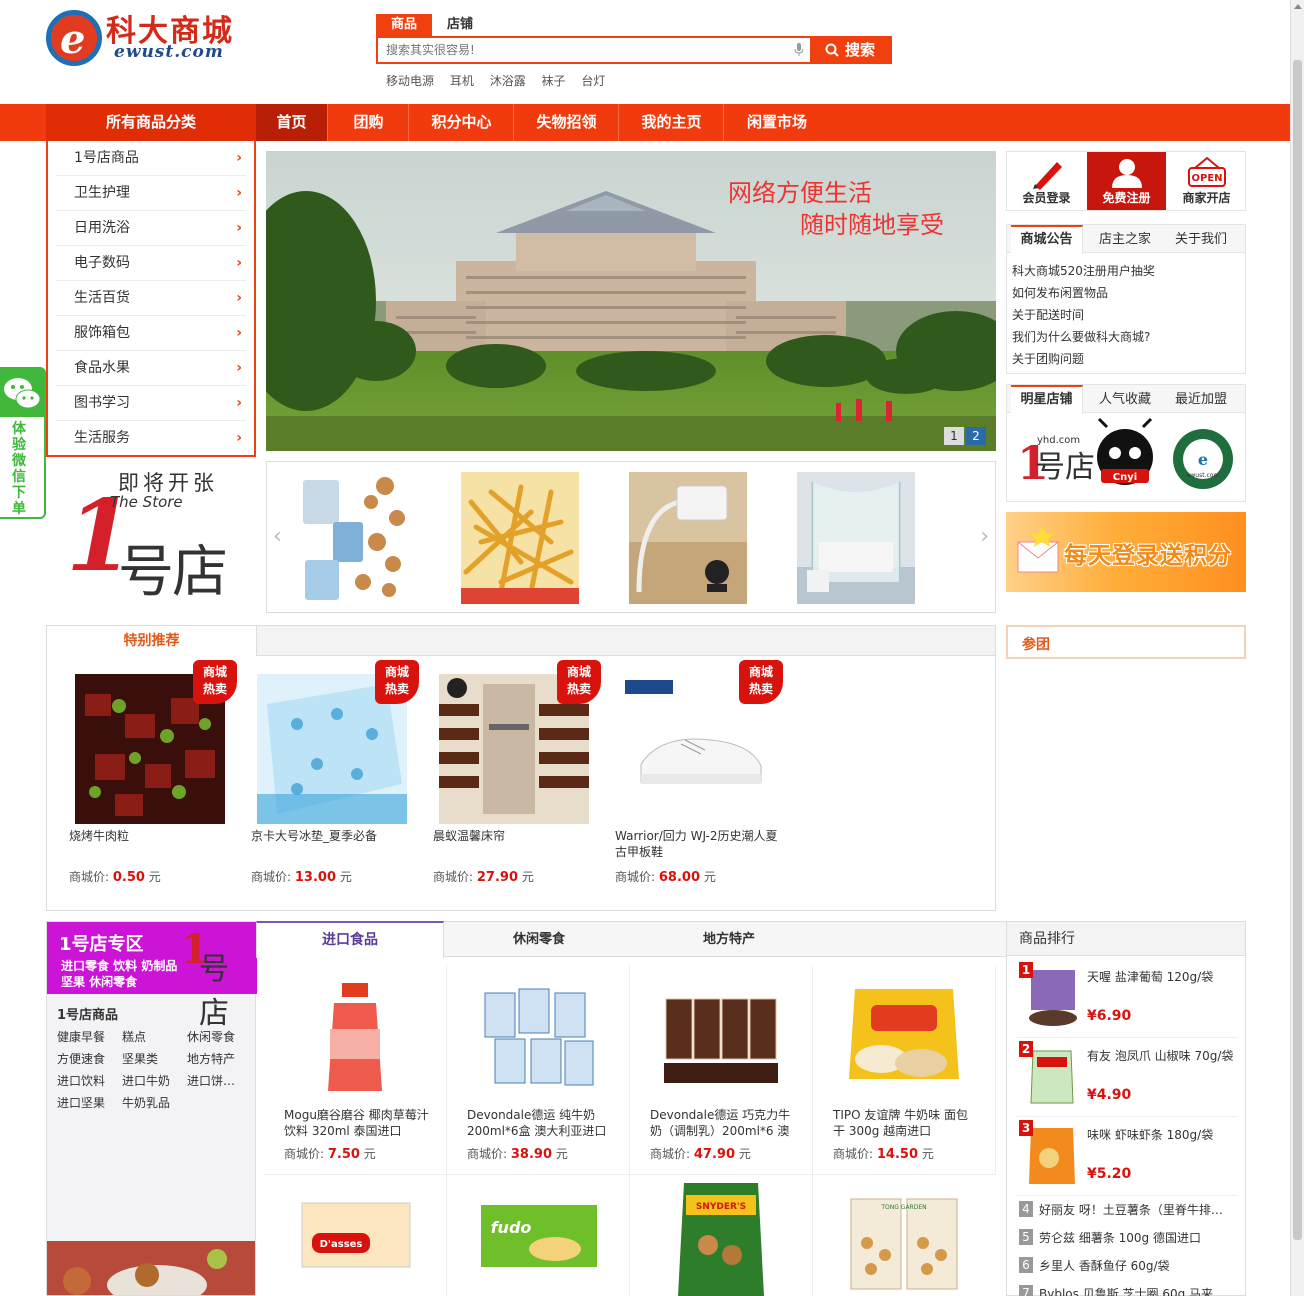 The width and height of the screenshot is (1304, 1296). What do you see at coordinates (850, 50) in the screenshot?
I see `search-button: 搜索` at bounding box center [850, 50].